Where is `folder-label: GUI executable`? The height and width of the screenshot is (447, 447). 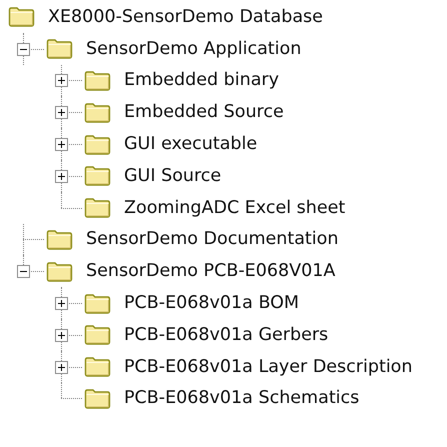
folder-label: GUI executable is located at coordinates (191, 144).